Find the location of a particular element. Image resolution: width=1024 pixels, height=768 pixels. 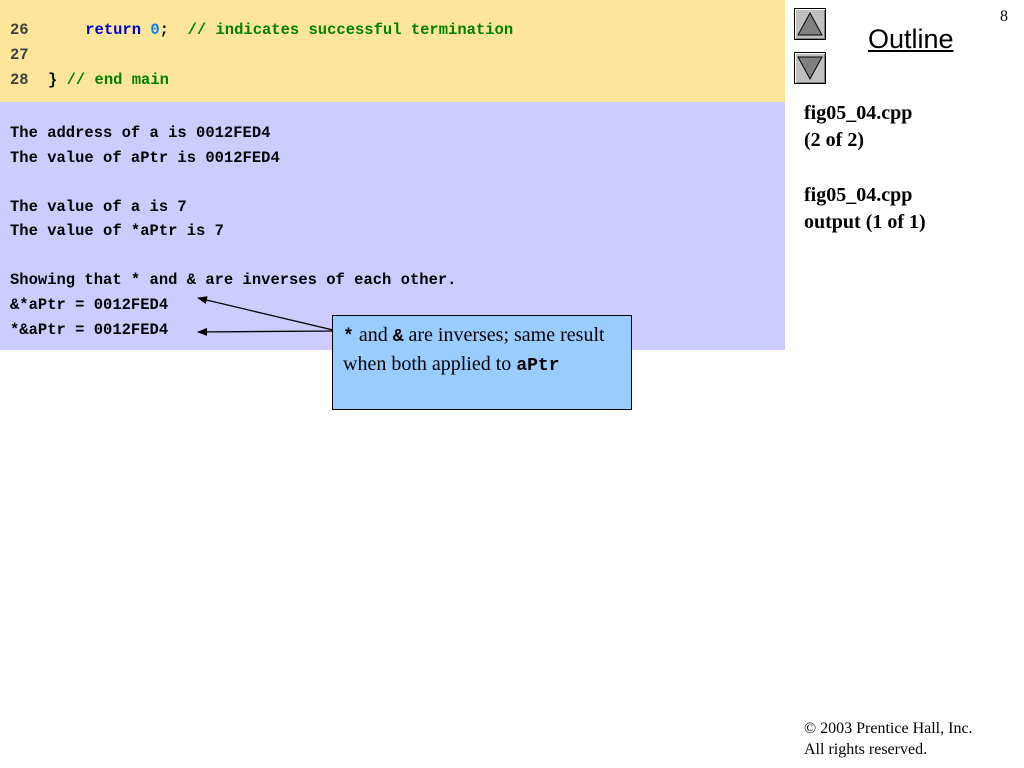

next-slide-button is located at coordinates (810, 68).